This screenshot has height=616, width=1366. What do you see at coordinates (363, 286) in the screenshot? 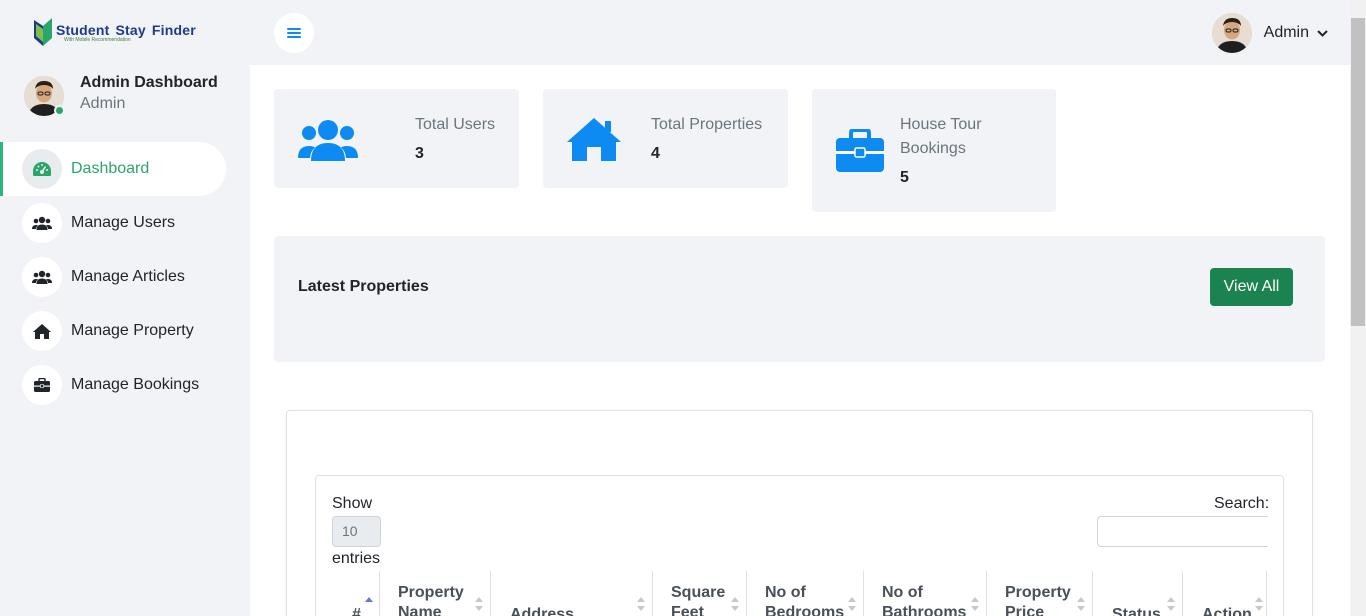
I see `section-title: Latest Properties` at bounding box center [363, 286].